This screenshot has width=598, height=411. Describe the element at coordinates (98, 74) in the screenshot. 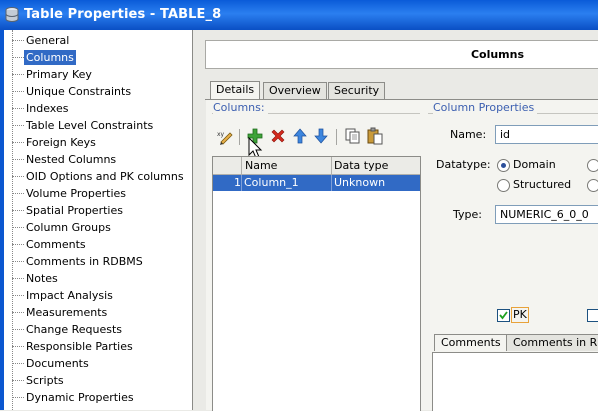

I see `tree-item-primary-key: Primary Key` at that location.